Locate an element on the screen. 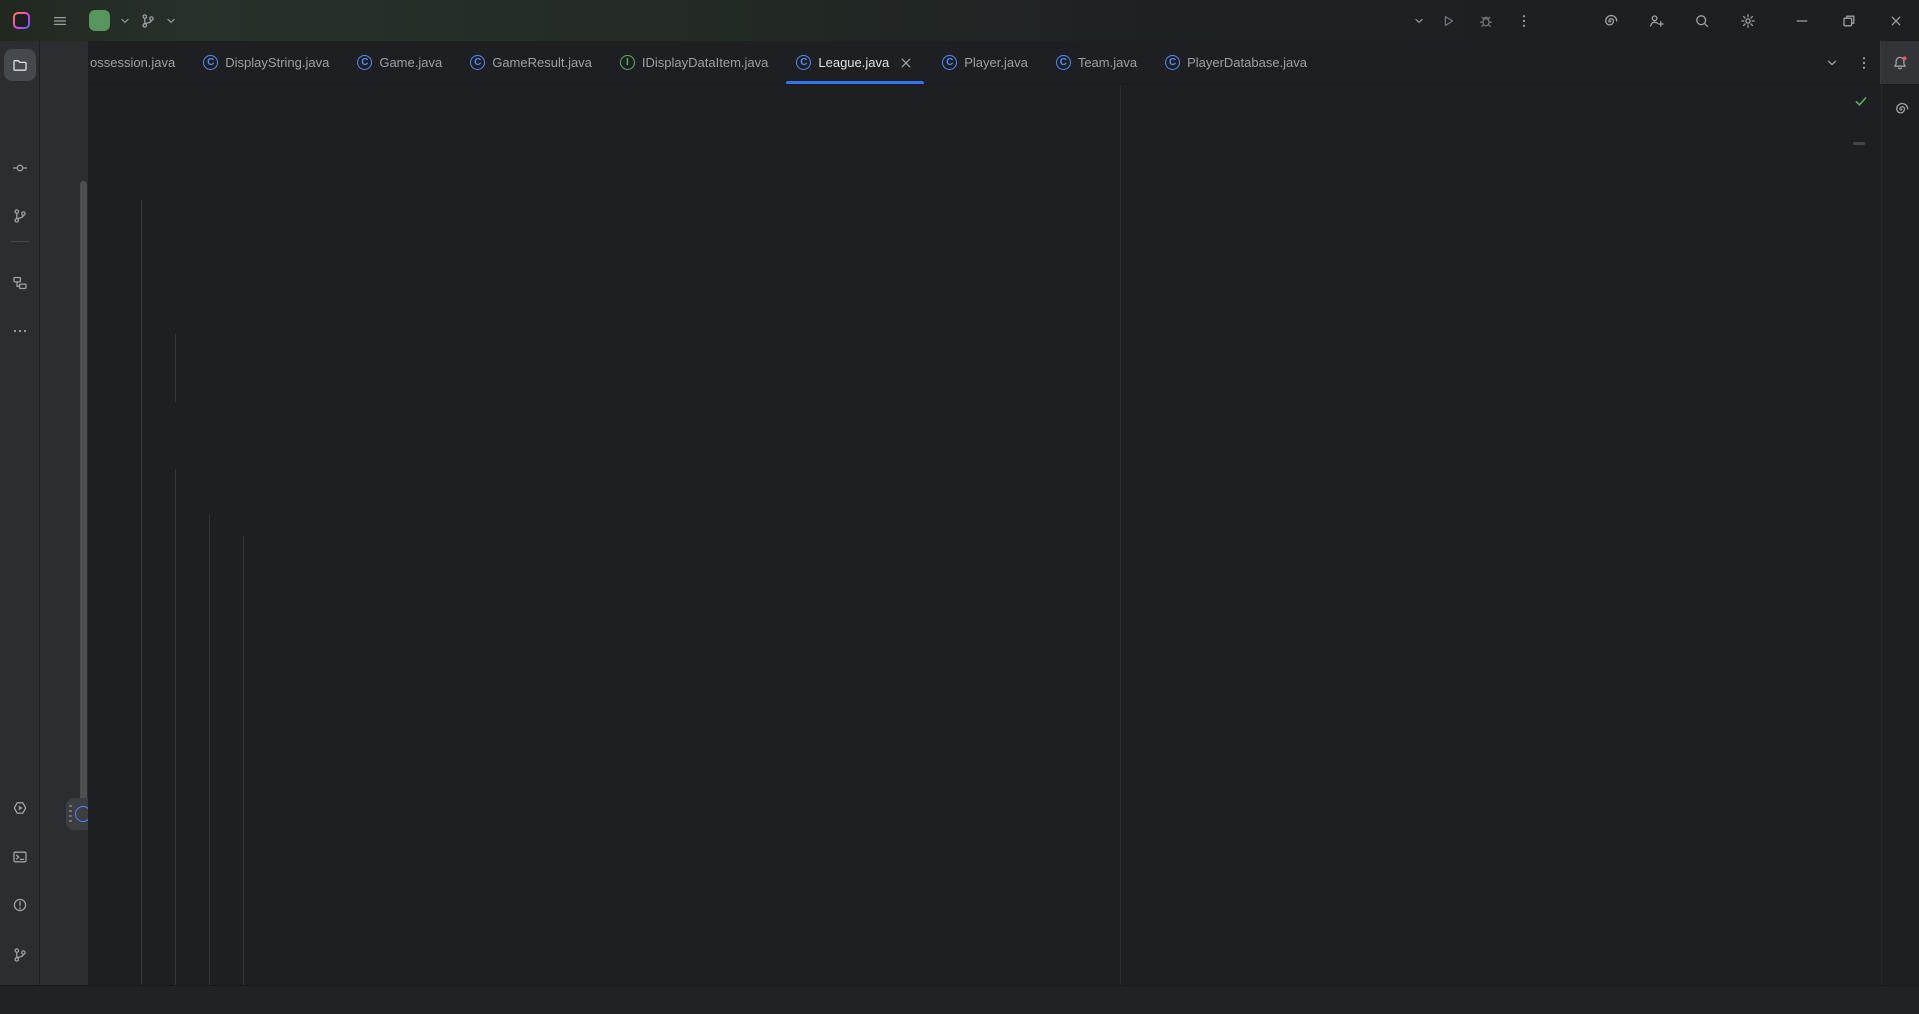 The width and height of the screenshot is (1919, 1014). project-tool-button is located at coordinates (20, 65).